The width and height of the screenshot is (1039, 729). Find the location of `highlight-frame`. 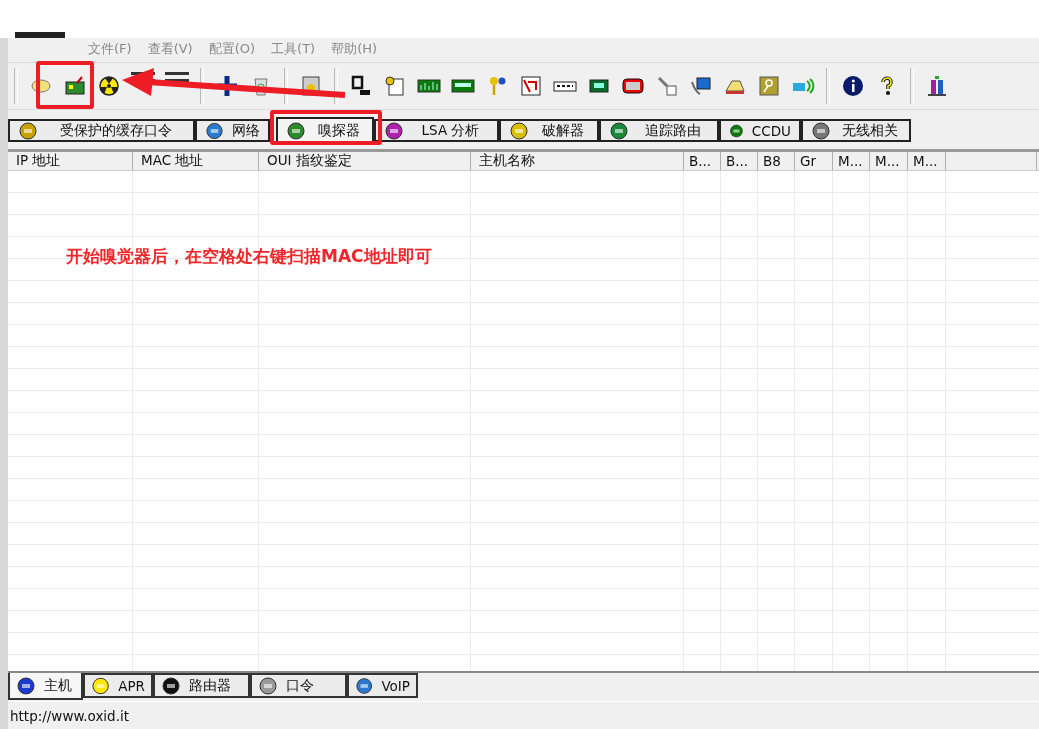

highlight-frame is located at coordinates (65, 85).